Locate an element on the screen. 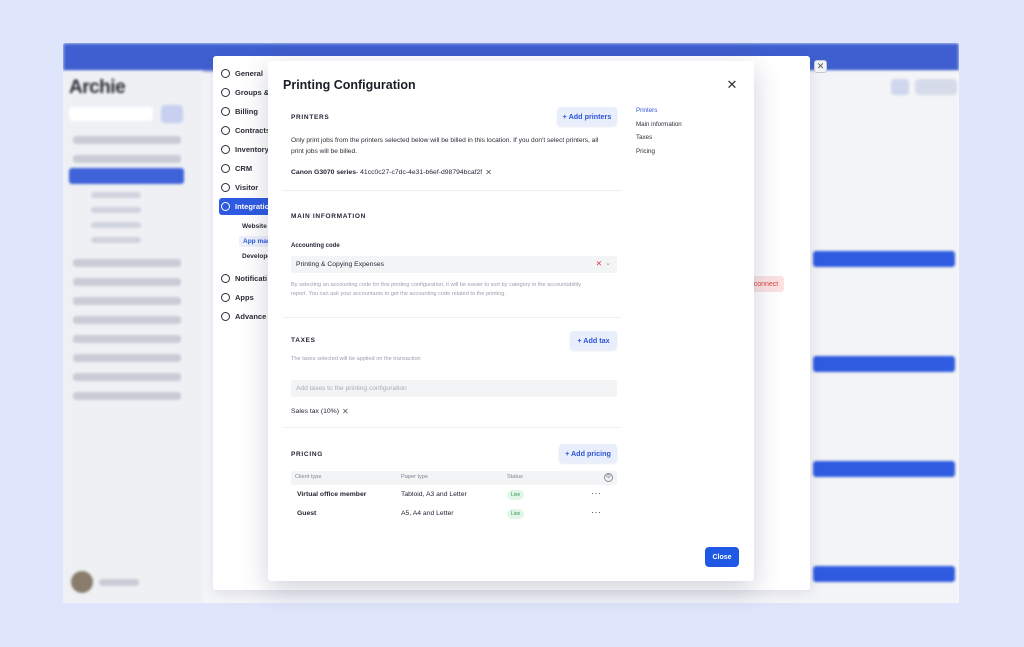 The image size is (1024, 647). column-client-type: Client type is located at coordinates (308, 477).